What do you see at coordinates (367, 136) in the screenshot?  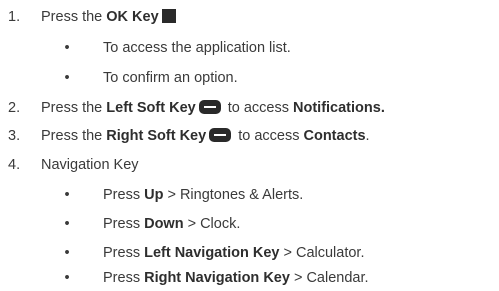 I see `item-text: .` at bounding box center [367, 136].